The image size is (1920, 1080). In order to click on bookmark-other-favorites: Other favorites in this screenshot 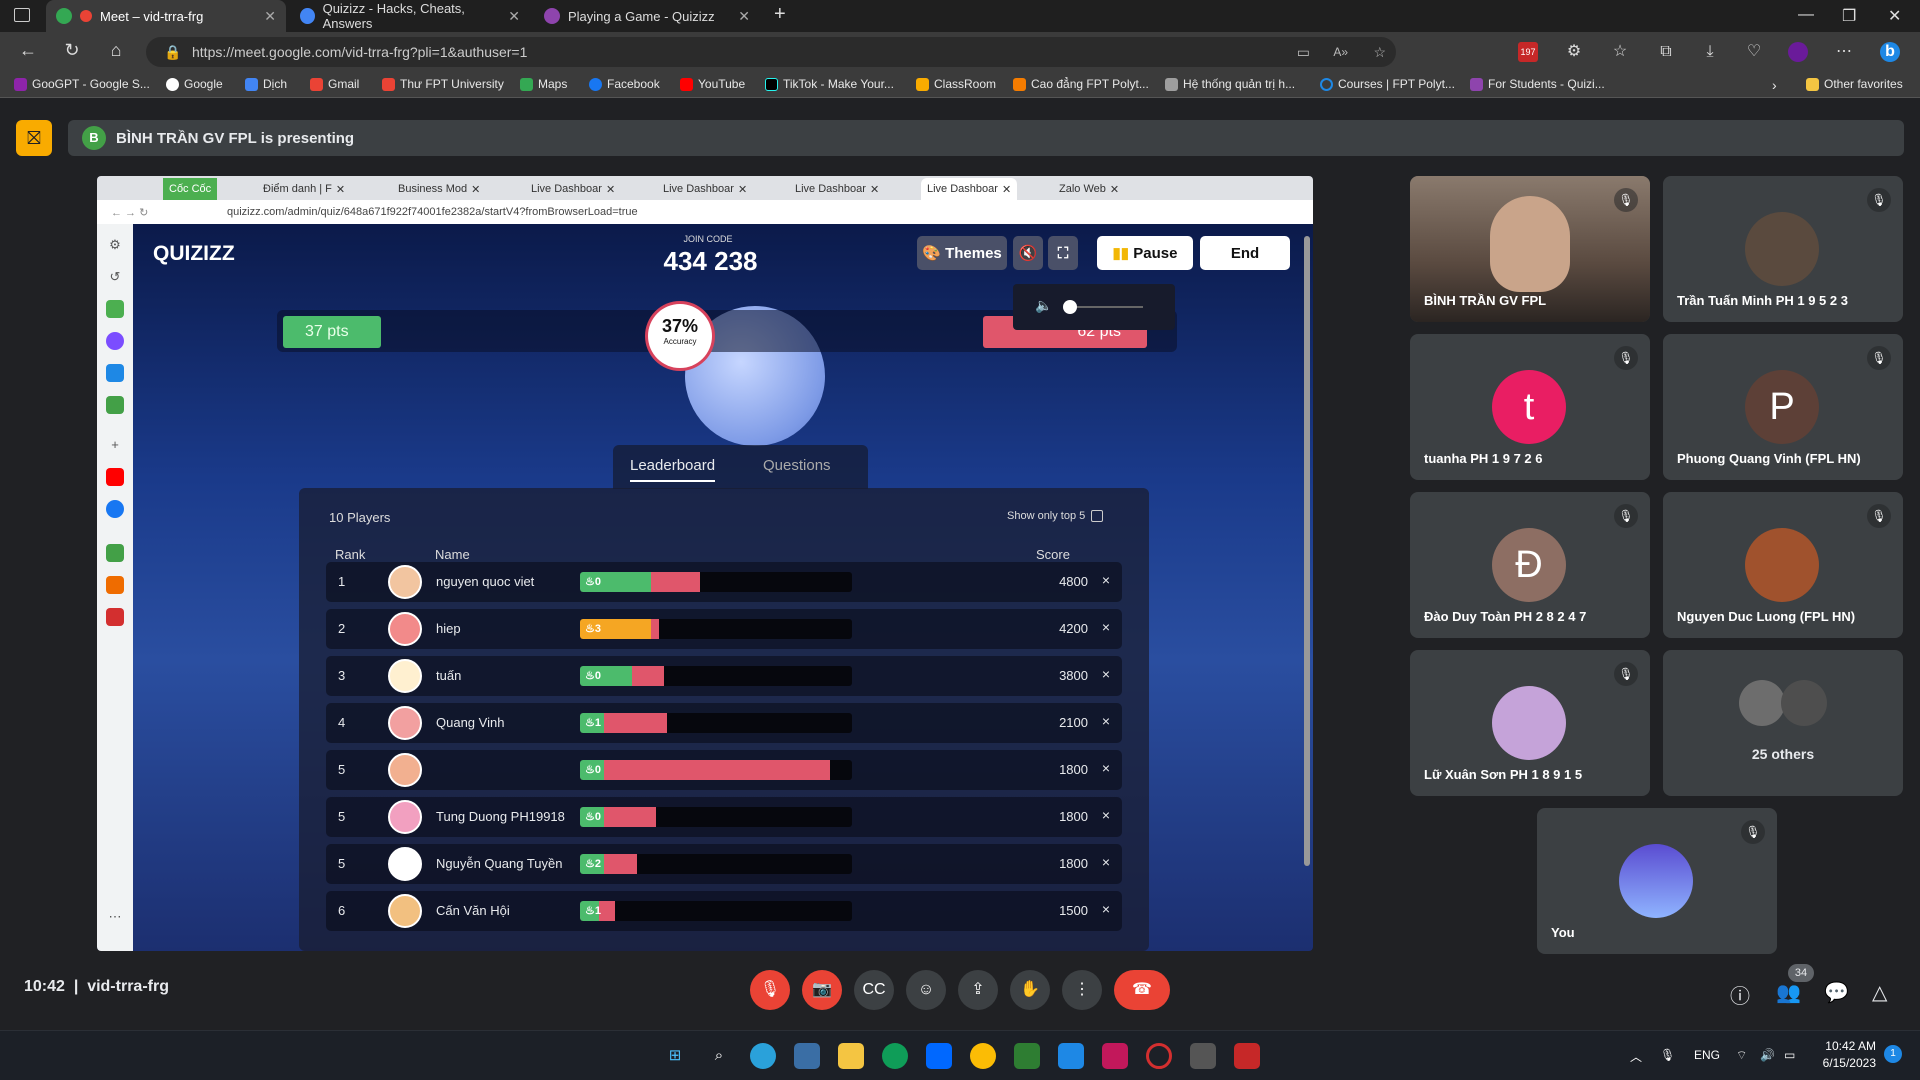, I will do `click(1854, 84)`.